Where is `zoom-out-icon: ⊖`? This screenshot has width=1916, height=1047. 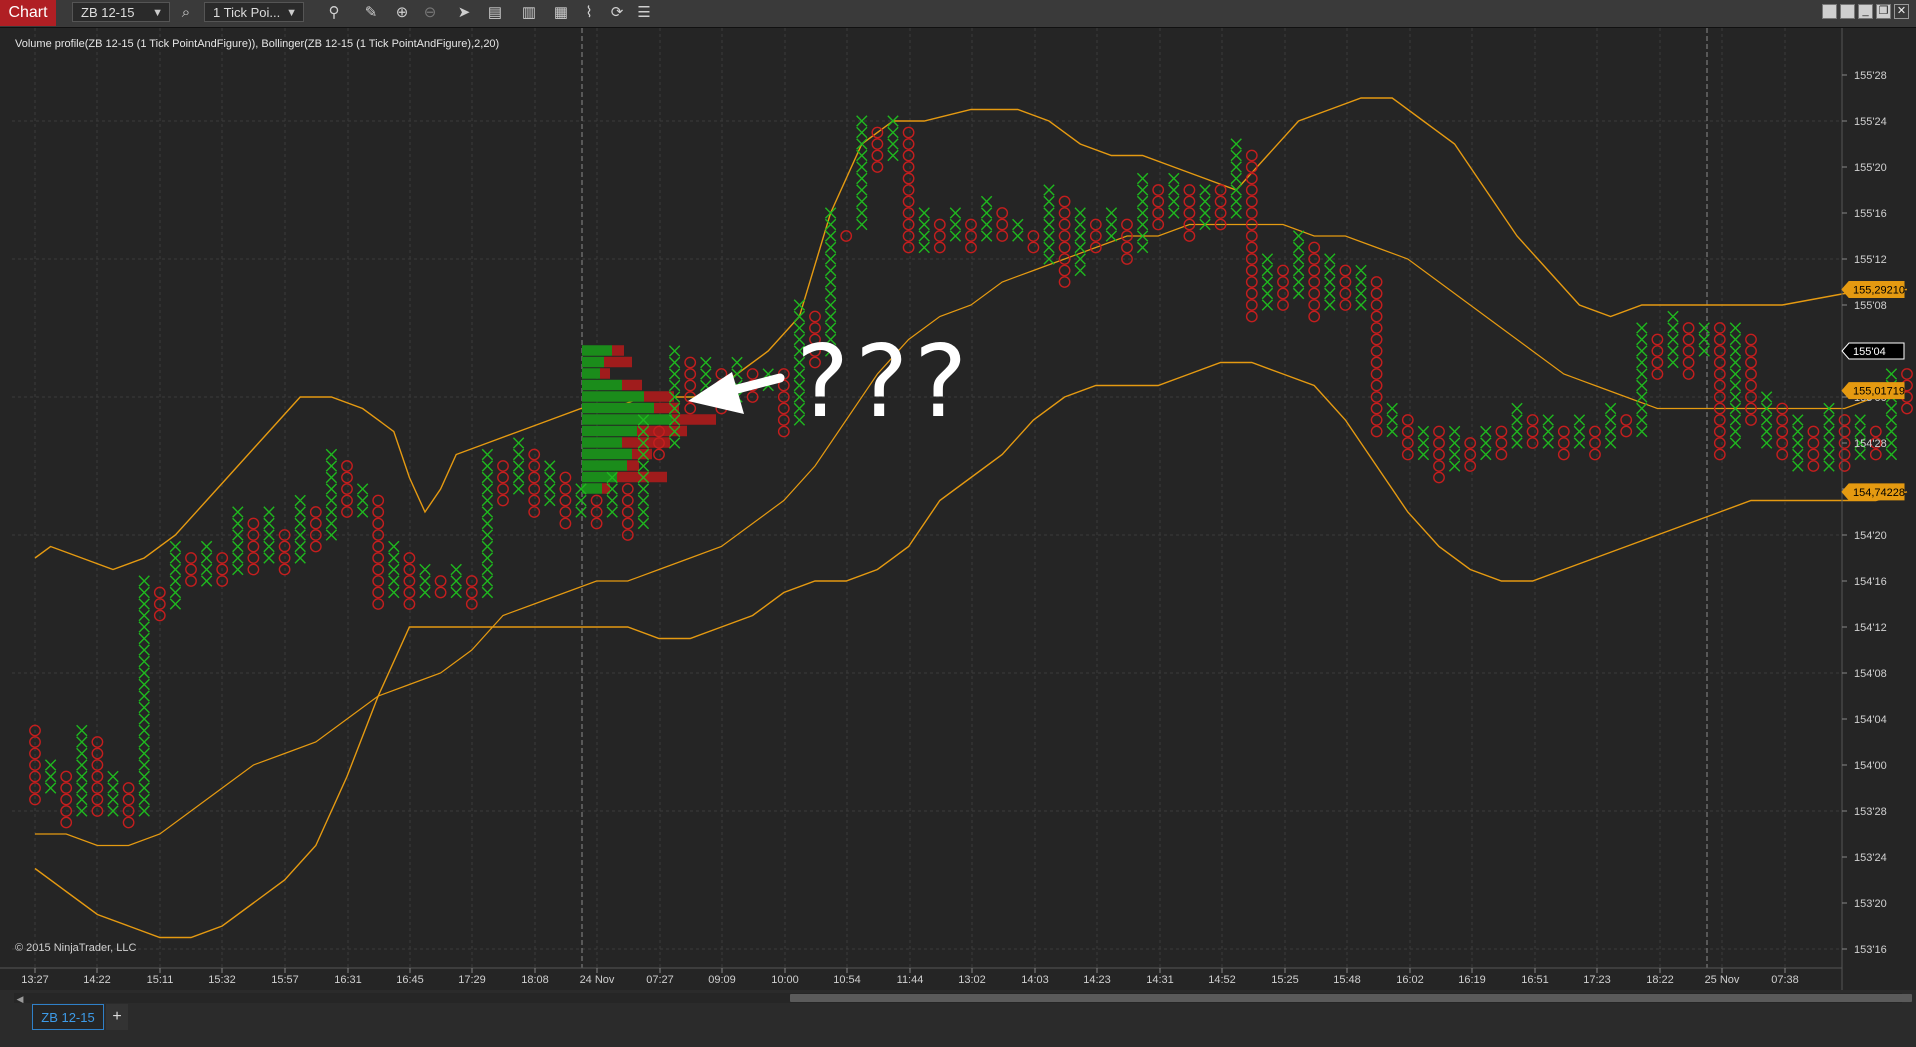
zoom-out-icon: ⊖ is located at coordinates (430, 13).